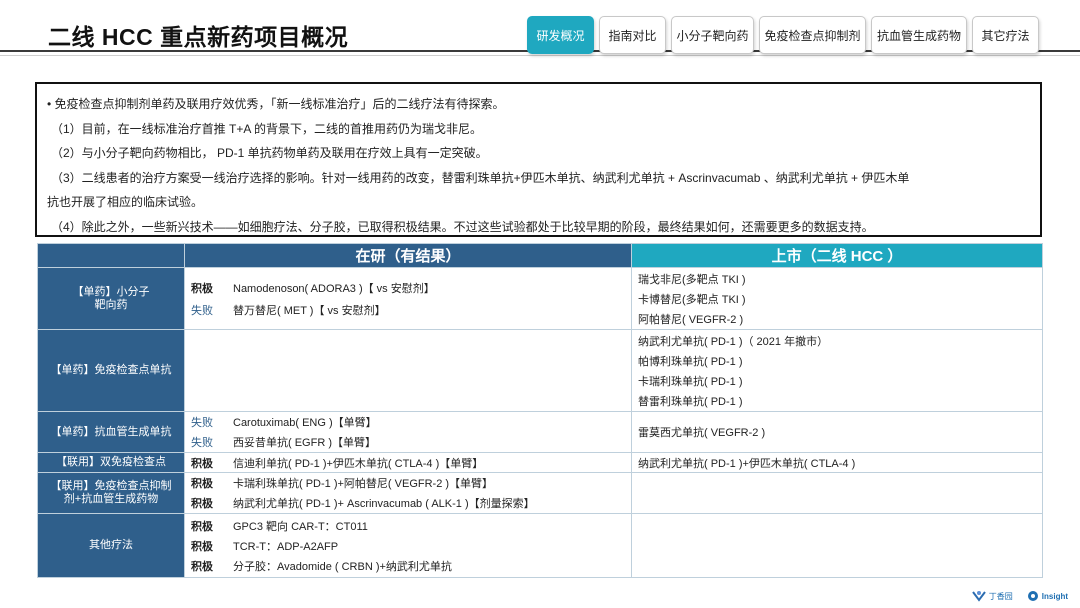  I want to click on trial-item: 积极 卡瑞利珠单抗( PD-1 )+阿帕替尼( VEGFR-2 )【单臂】, so click(408, 483).